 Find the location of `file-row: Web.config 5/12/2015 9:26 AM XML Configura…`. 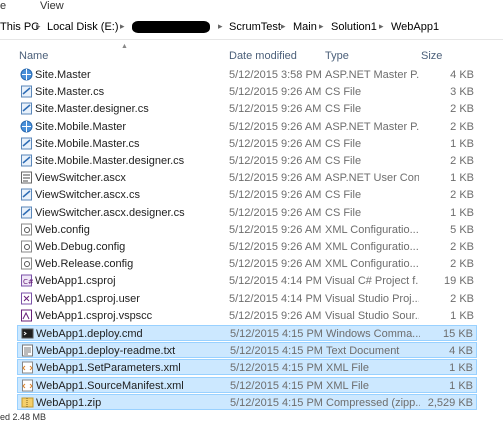

file-row: Web.config 5/12/2015 9:26 AM XML Configura… is located at coordinates (247, 230).